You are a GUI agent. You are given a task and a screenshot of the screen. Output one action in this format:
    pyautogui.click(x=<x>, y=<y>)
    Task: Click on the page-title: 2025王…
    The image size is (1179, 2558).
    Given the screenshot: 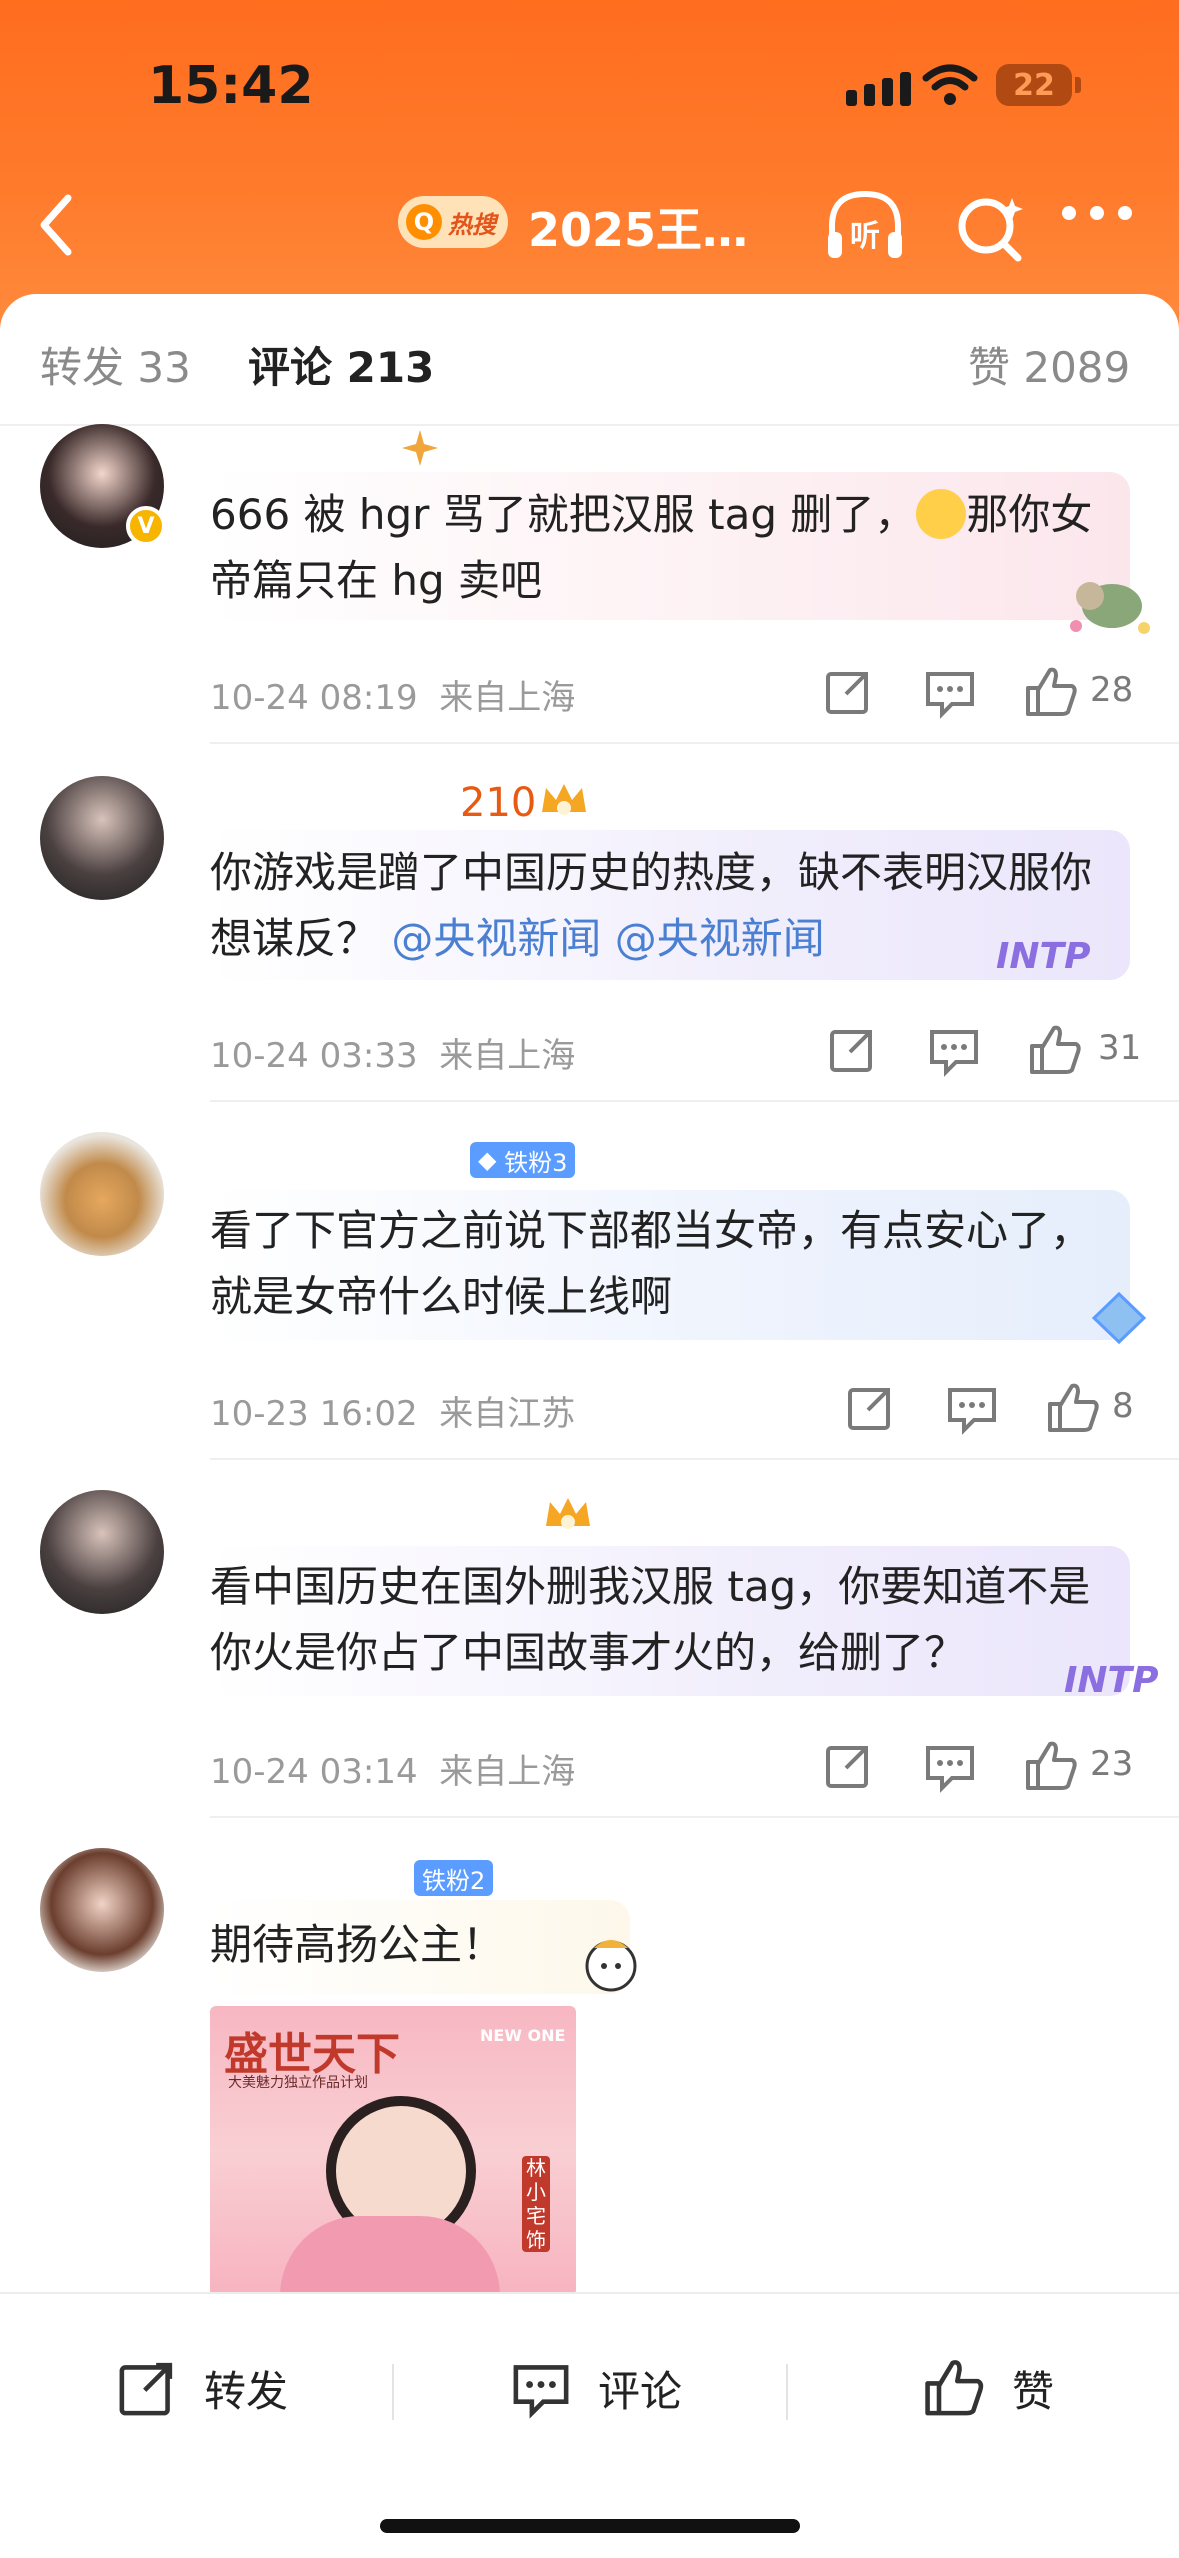 What is the action you would take?
    pyautogui.click(x=638, y=227)
    